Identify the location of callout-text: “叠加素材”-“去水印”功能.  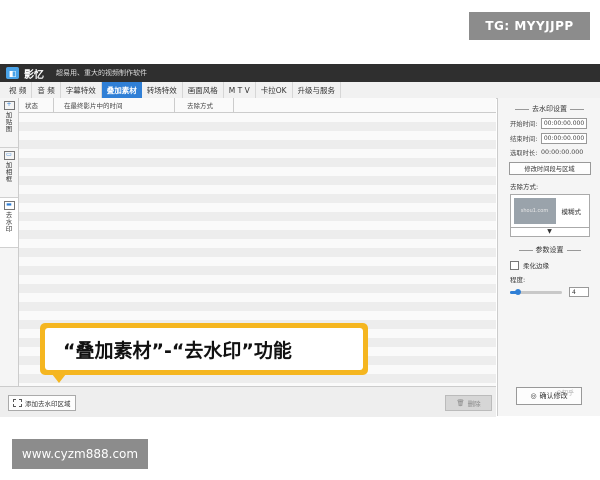
(204, 349).